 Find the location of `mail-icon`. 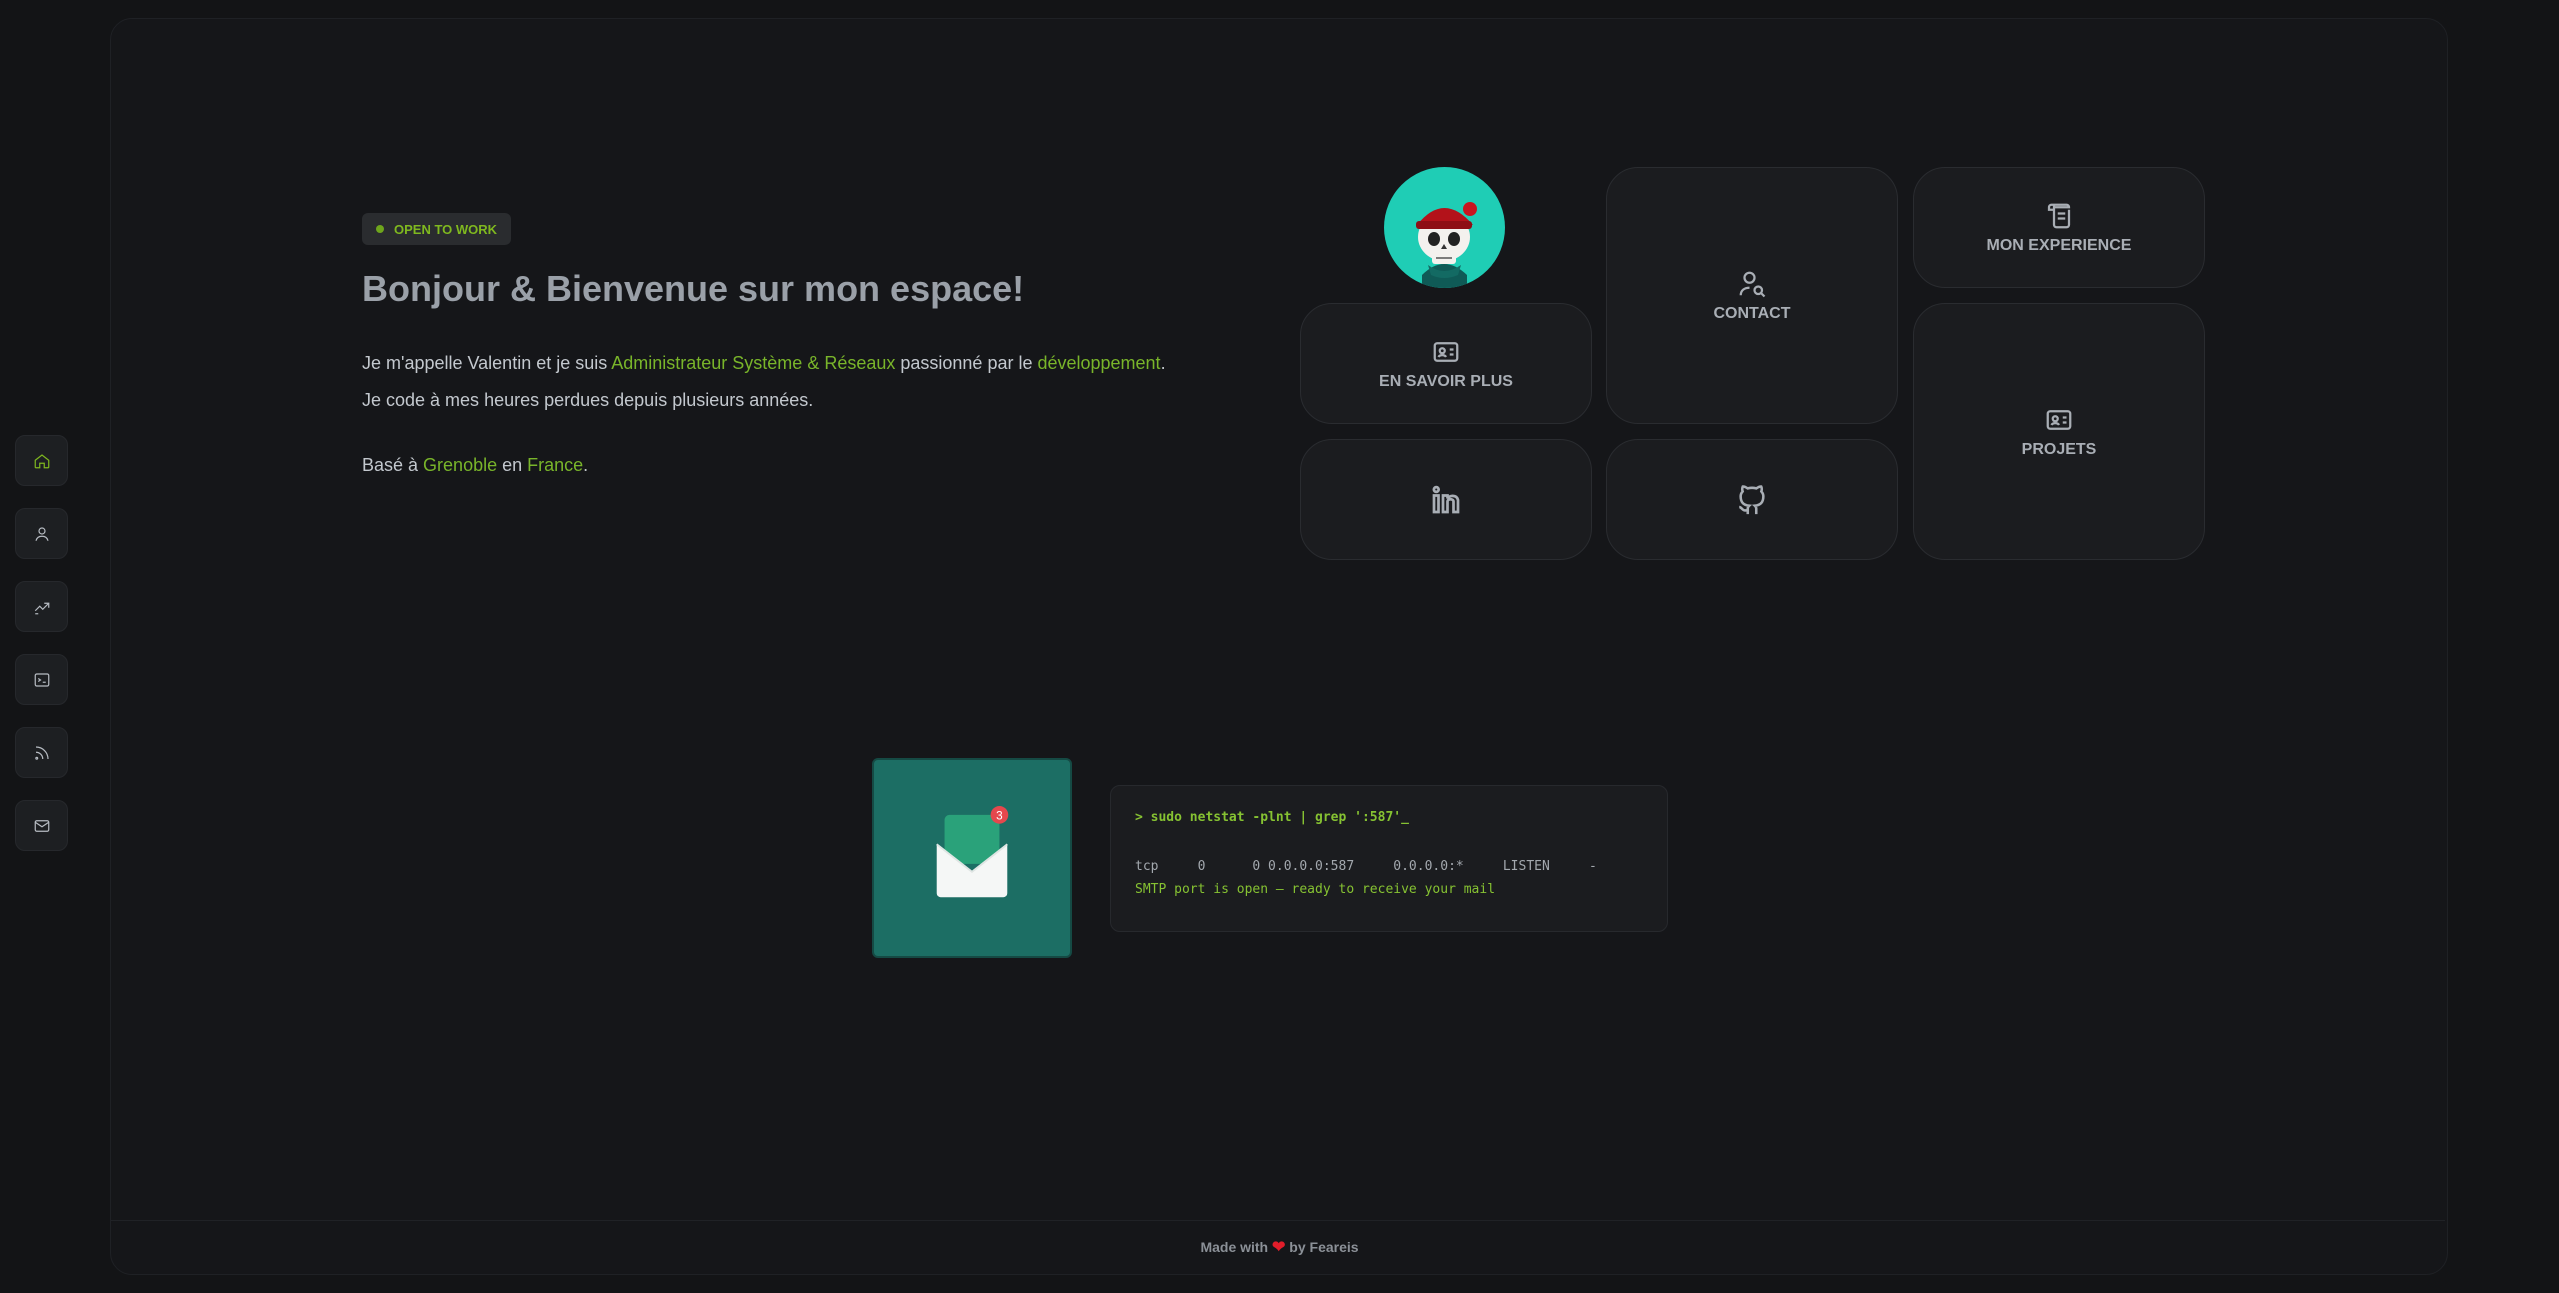

mail-icon is located at coordinates (41, 825).